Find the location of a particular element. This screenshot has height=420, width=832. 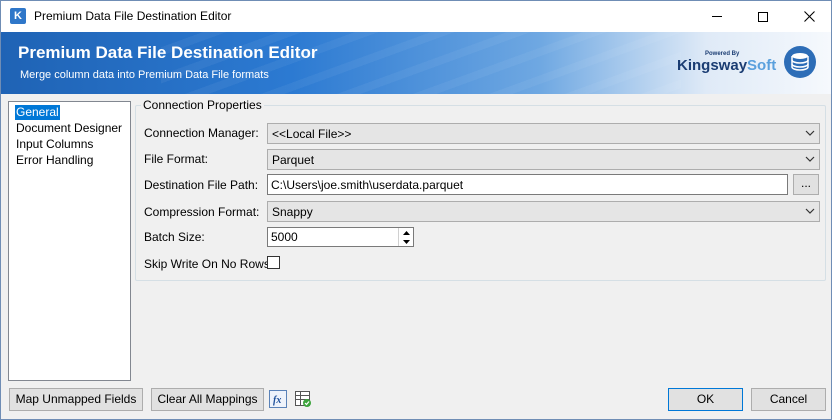

window-title: Premium Data File Destination Editor is located at coordinates (133, 16).